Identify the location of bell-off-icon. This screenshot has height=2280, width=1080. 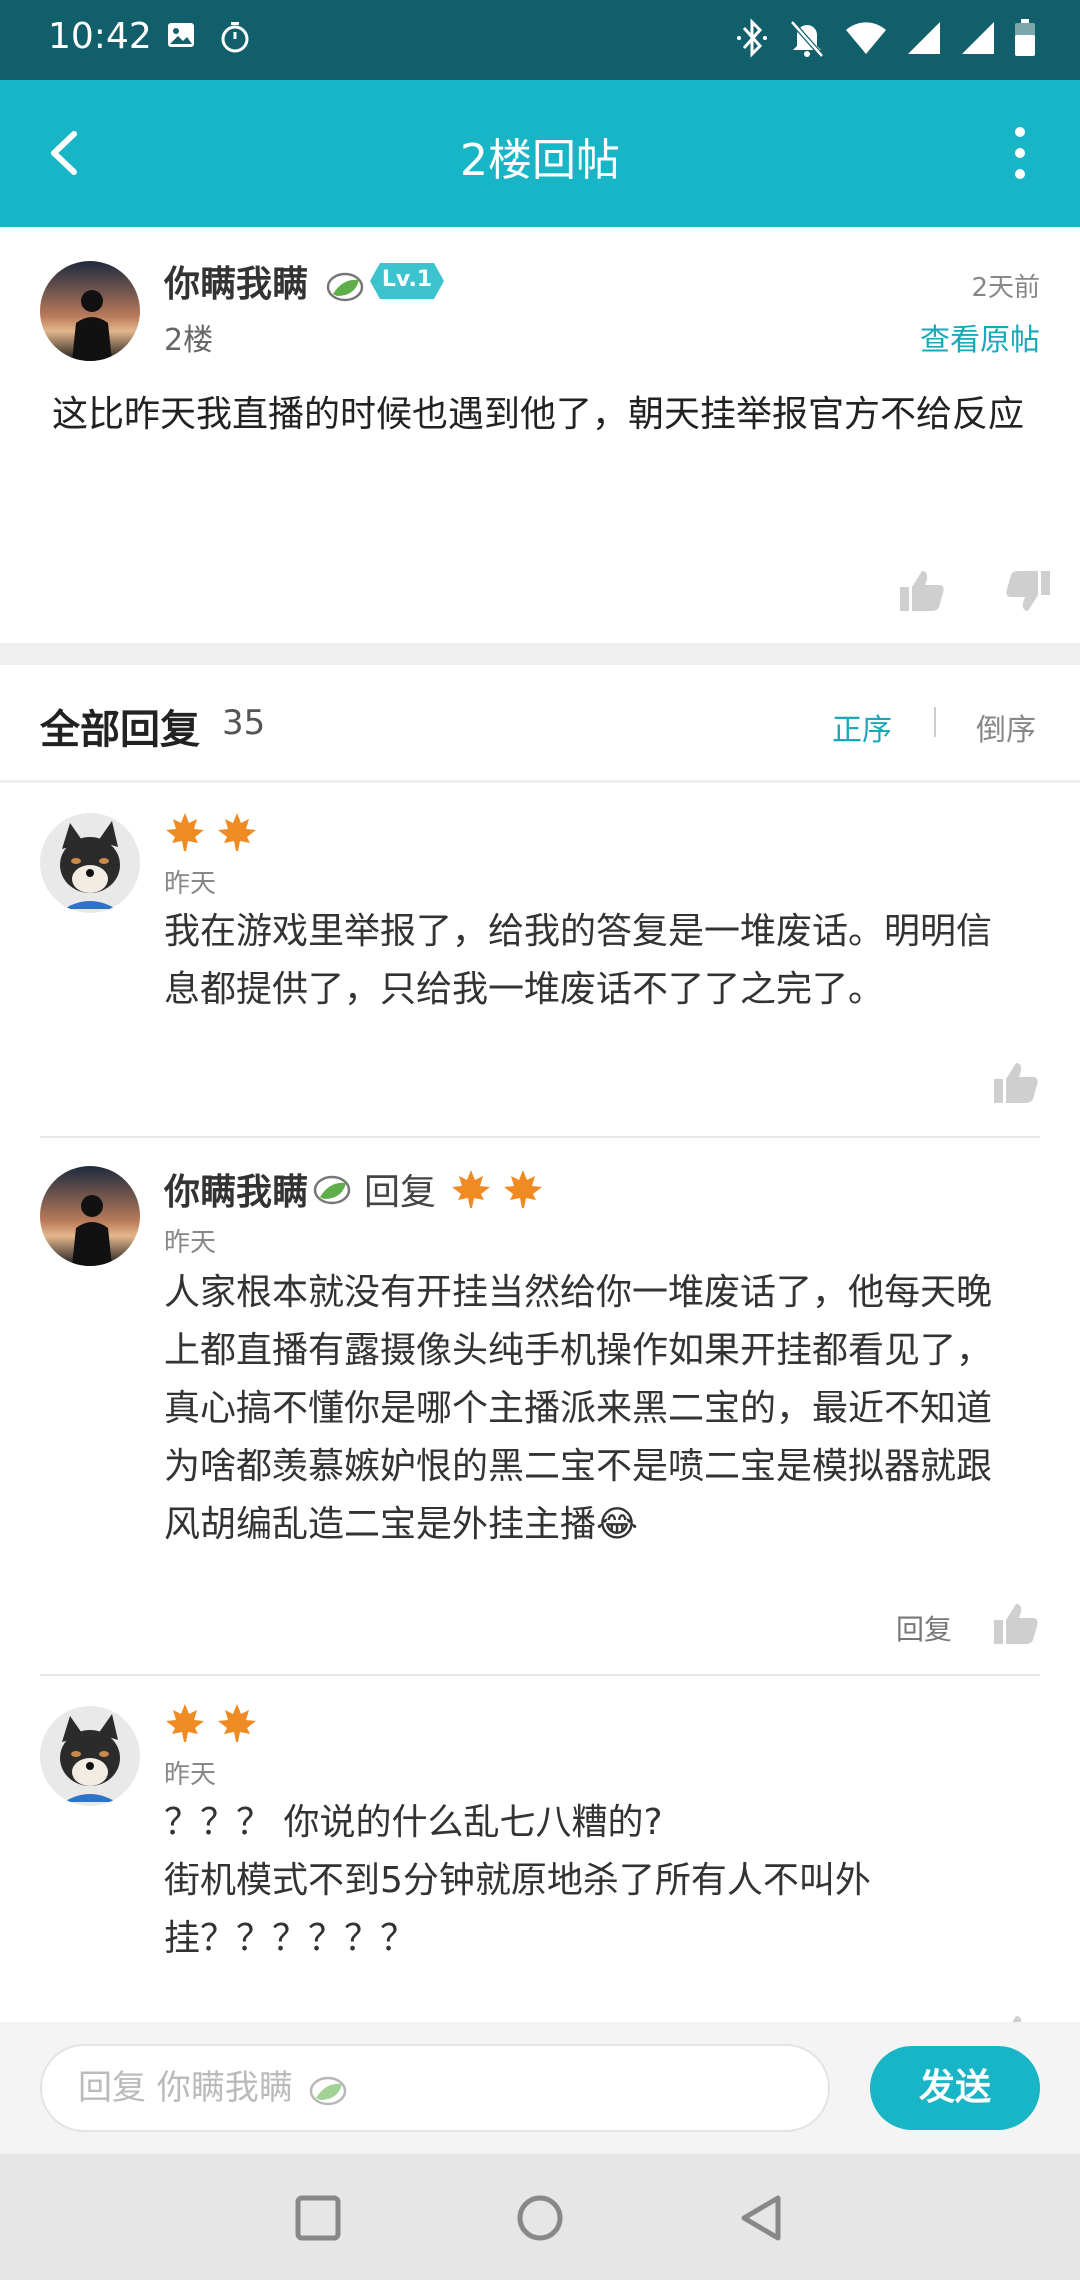
(807, 39).